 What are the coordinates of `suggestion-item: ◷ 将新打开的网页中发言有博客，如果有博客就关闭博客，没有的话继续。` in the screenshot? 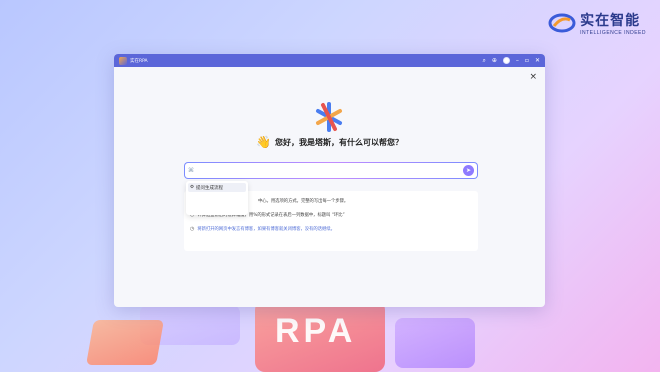 It's located at (262, 229).